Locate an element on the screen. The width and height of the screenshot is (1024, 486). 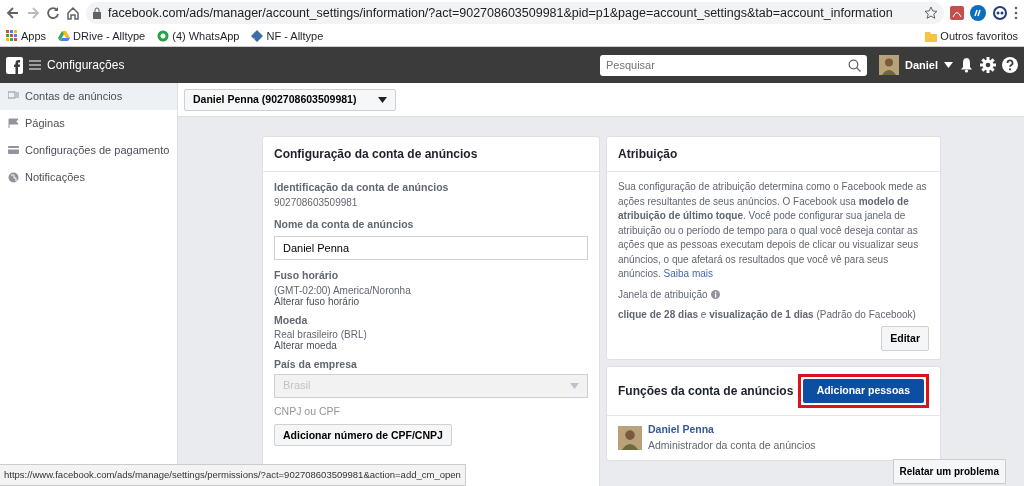
home-icon is located at coordinates (73, 13).